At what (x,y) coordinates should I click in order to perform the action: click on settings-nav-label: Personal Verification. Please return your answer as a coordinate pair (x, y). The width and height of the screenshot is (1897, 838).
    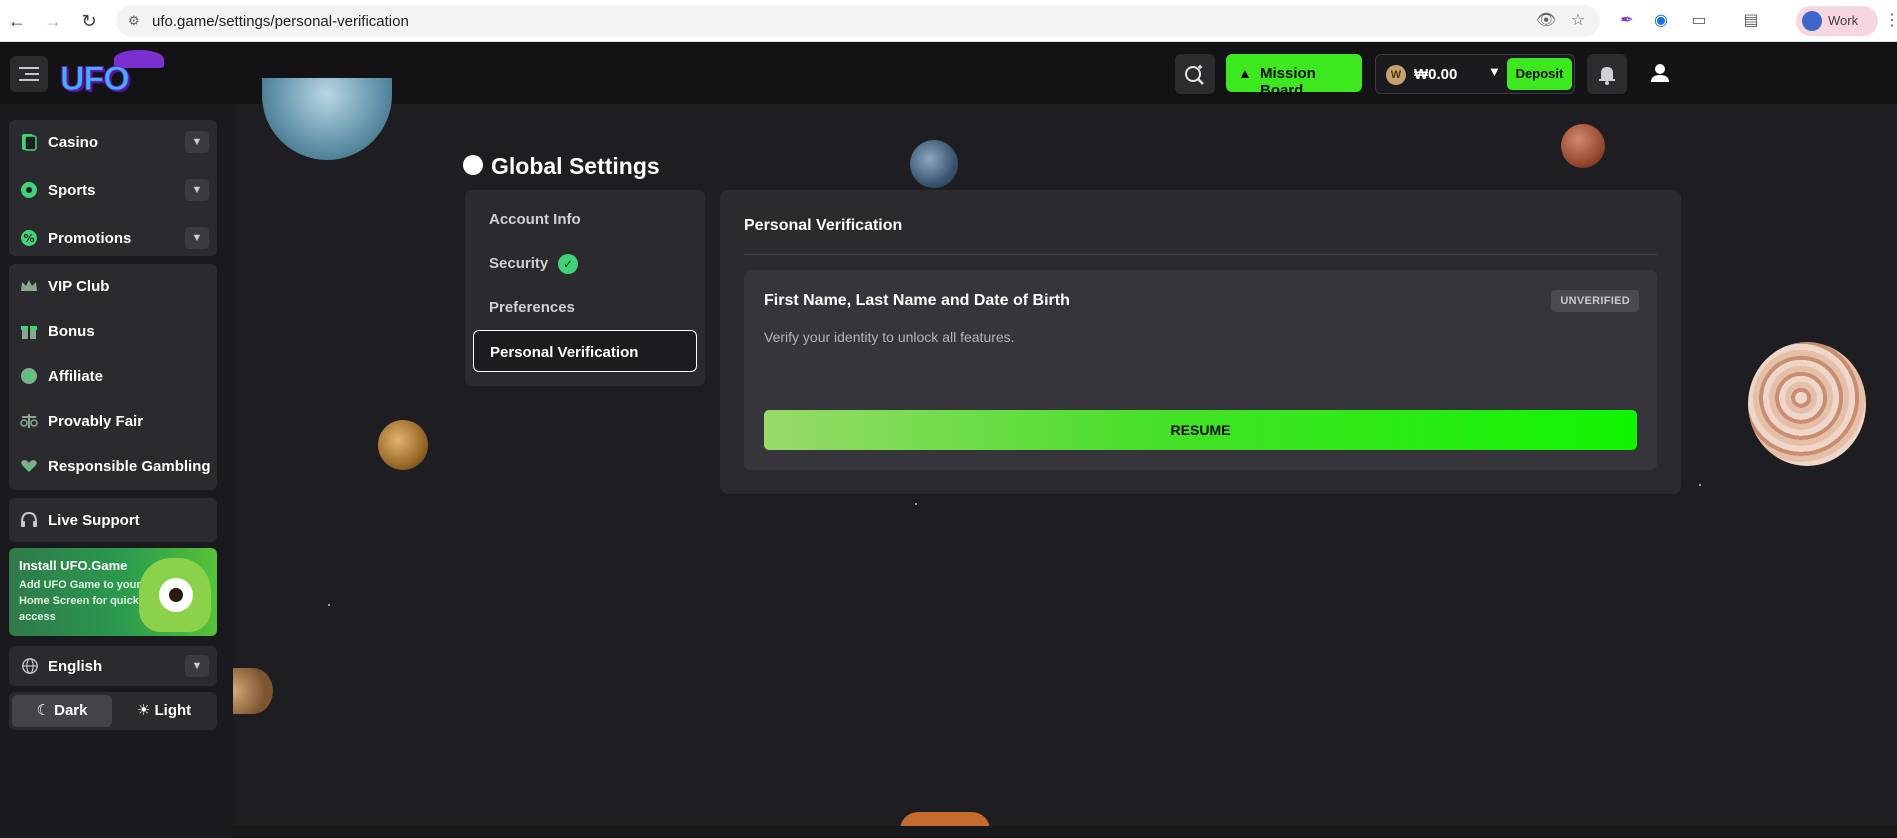
    Looking at the image, I should click on (564, 352).